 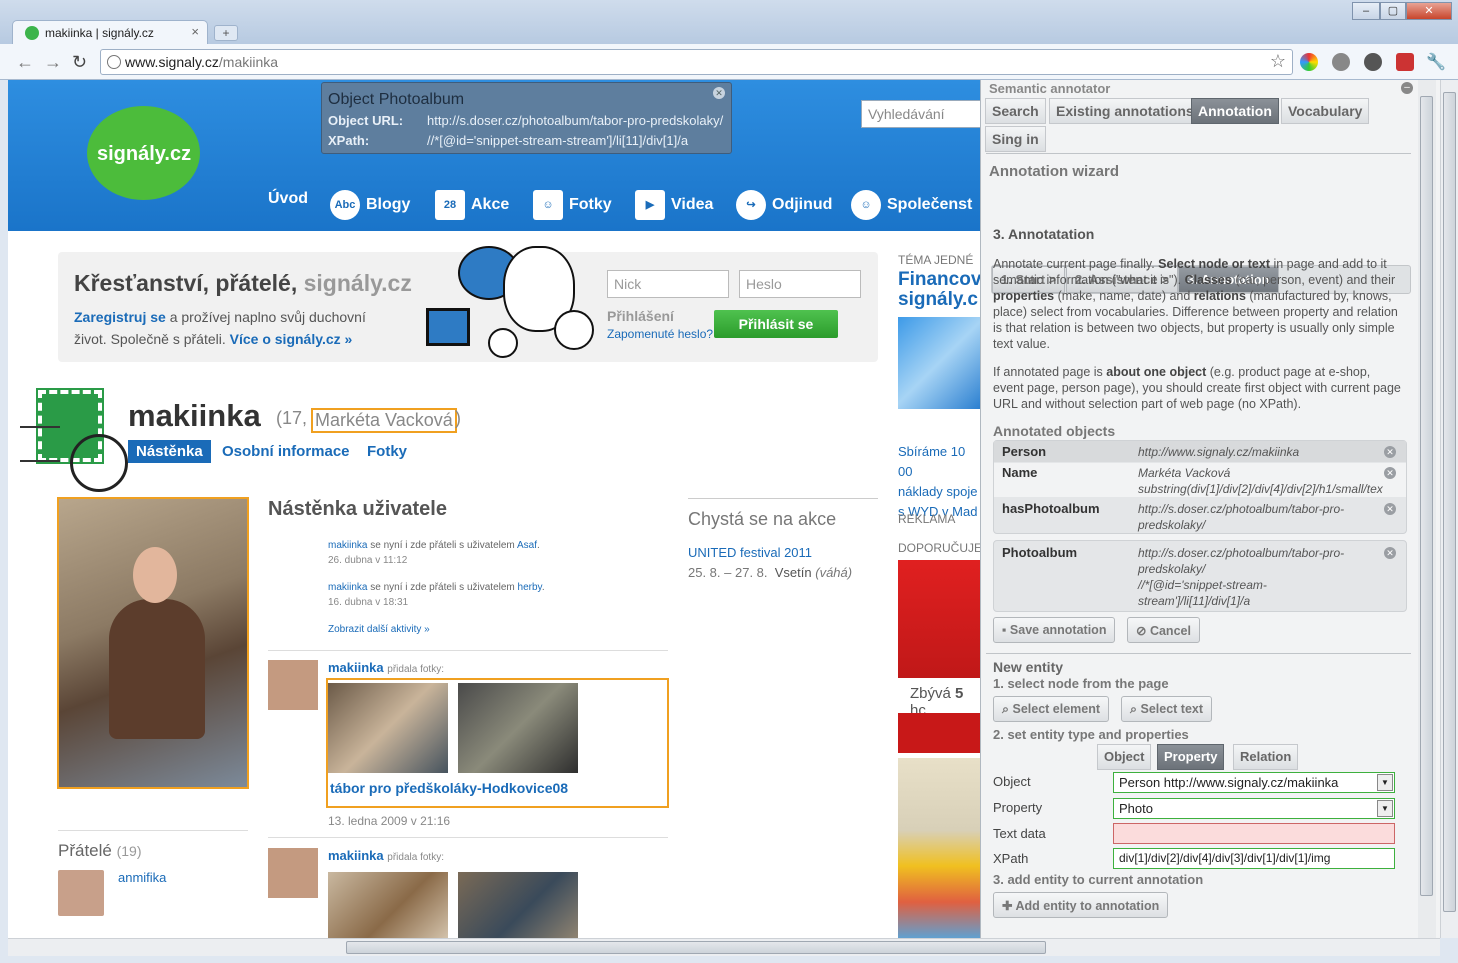 What do you see at coordinates (640, 316) in the screenshot?
I see `login-label: Přihlášení` at bounding box center [640, 316].